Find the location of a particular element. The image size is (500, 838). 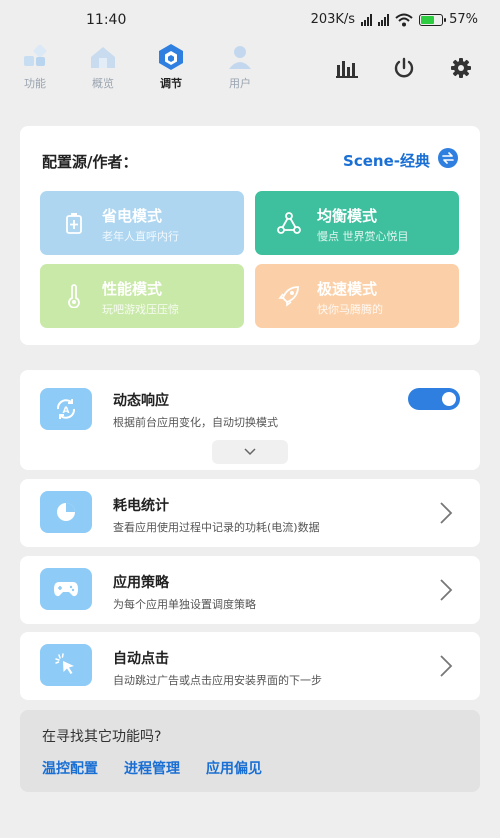

battery-level: 57% is located at coordinates (463, 19).